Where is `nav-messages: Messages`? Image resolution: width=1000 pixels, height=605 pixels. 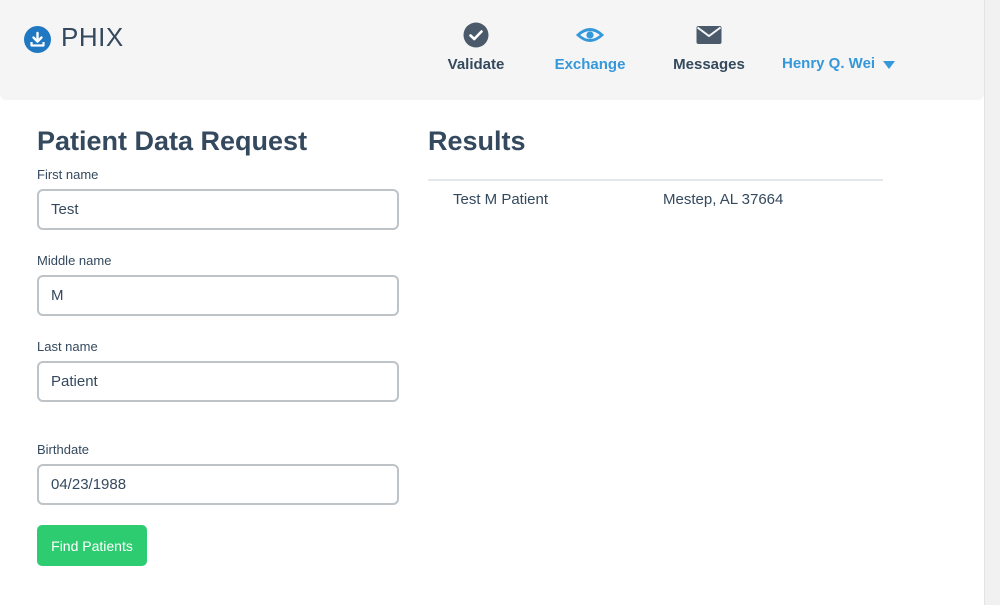
nav-messages: Messages is located at coordinates (709, 52).